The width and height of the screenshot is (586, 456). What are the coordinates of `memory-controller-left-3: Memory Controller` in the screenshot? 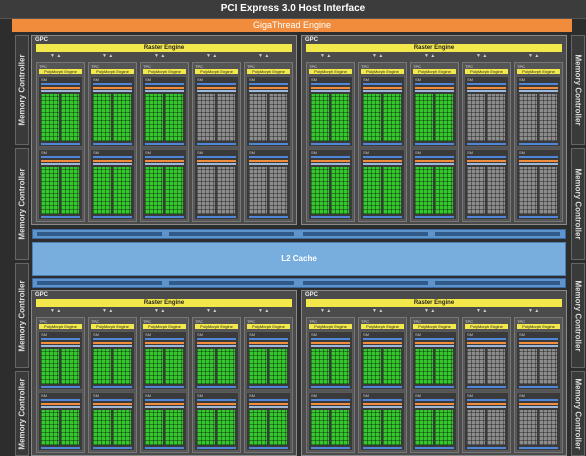 It's located at (22, 315).